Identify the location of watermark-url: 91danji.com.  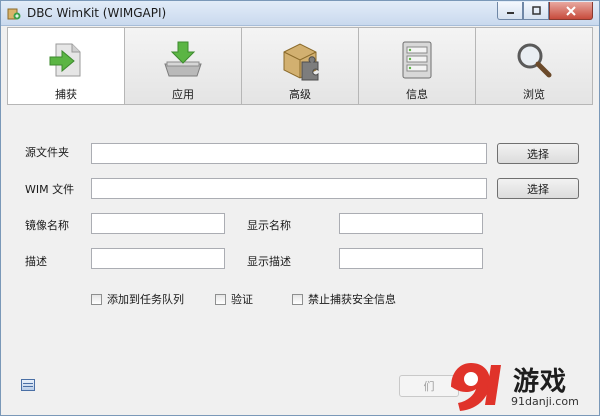
(545, 401).